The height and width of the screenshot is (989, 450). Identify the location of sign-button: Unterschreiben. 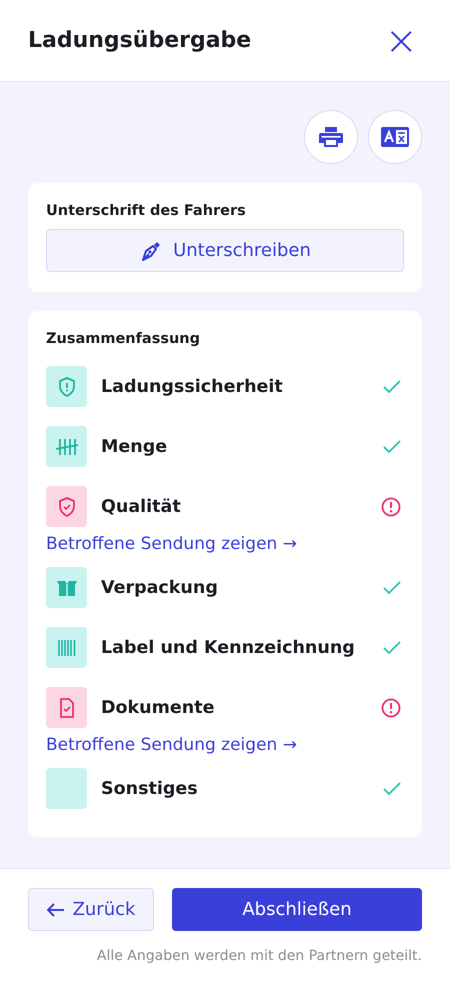
(225, 250).